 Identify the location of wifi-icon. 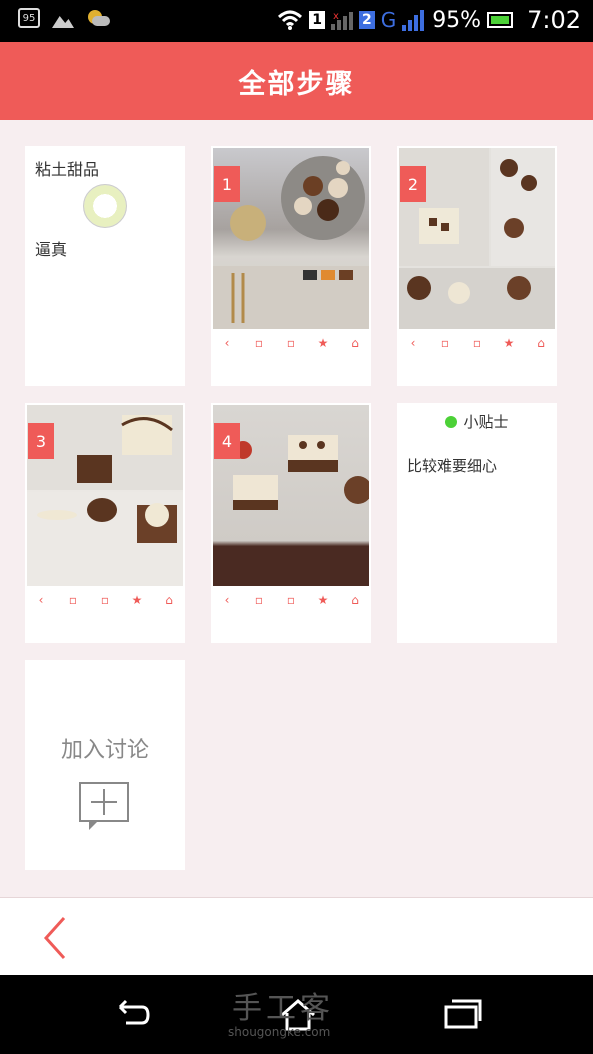
(290, 20).